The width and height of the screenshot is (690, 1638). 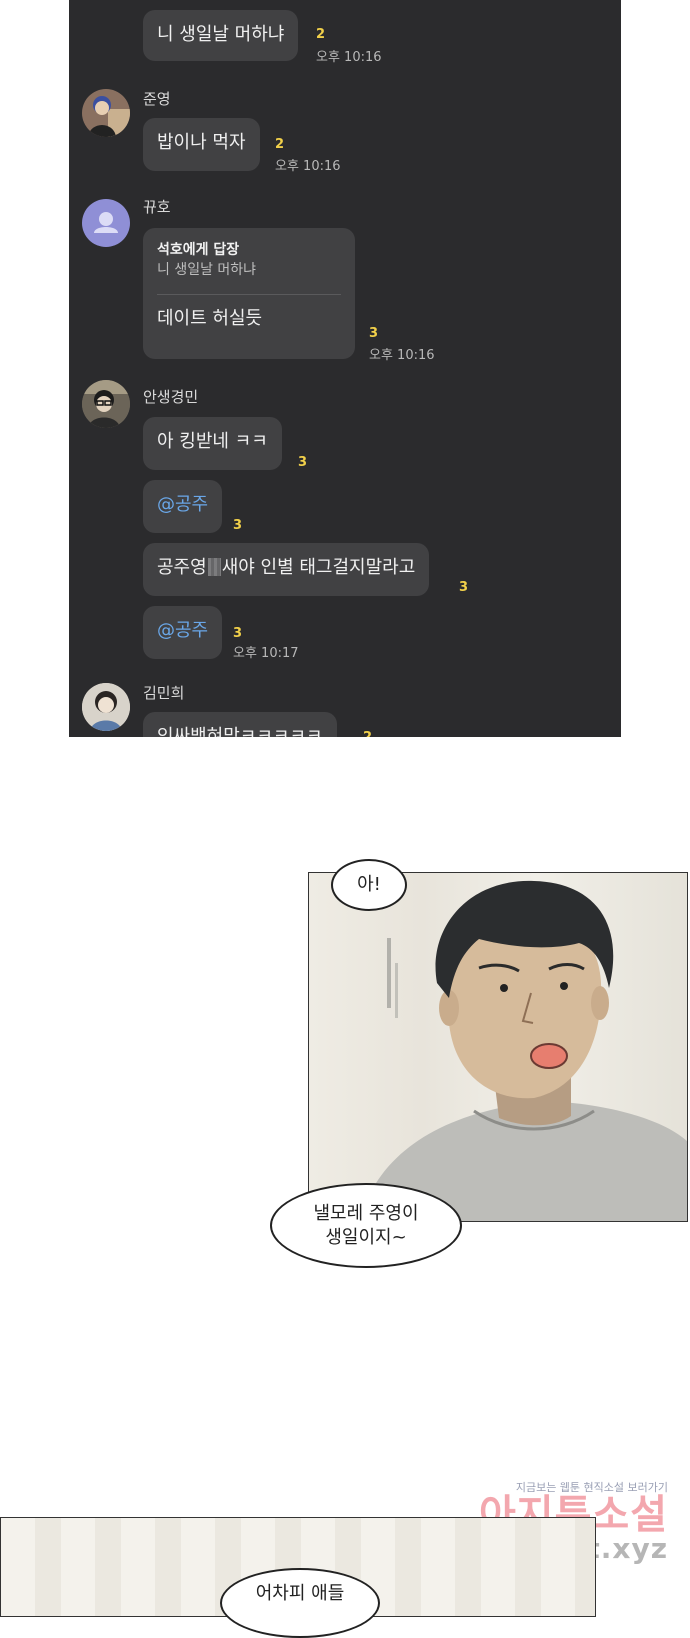 What do you see at coordinates (366, 1213) in the screenshot?
I see `speech-text-line: 낼모레 주영이` at bounding box center [366, 1213].